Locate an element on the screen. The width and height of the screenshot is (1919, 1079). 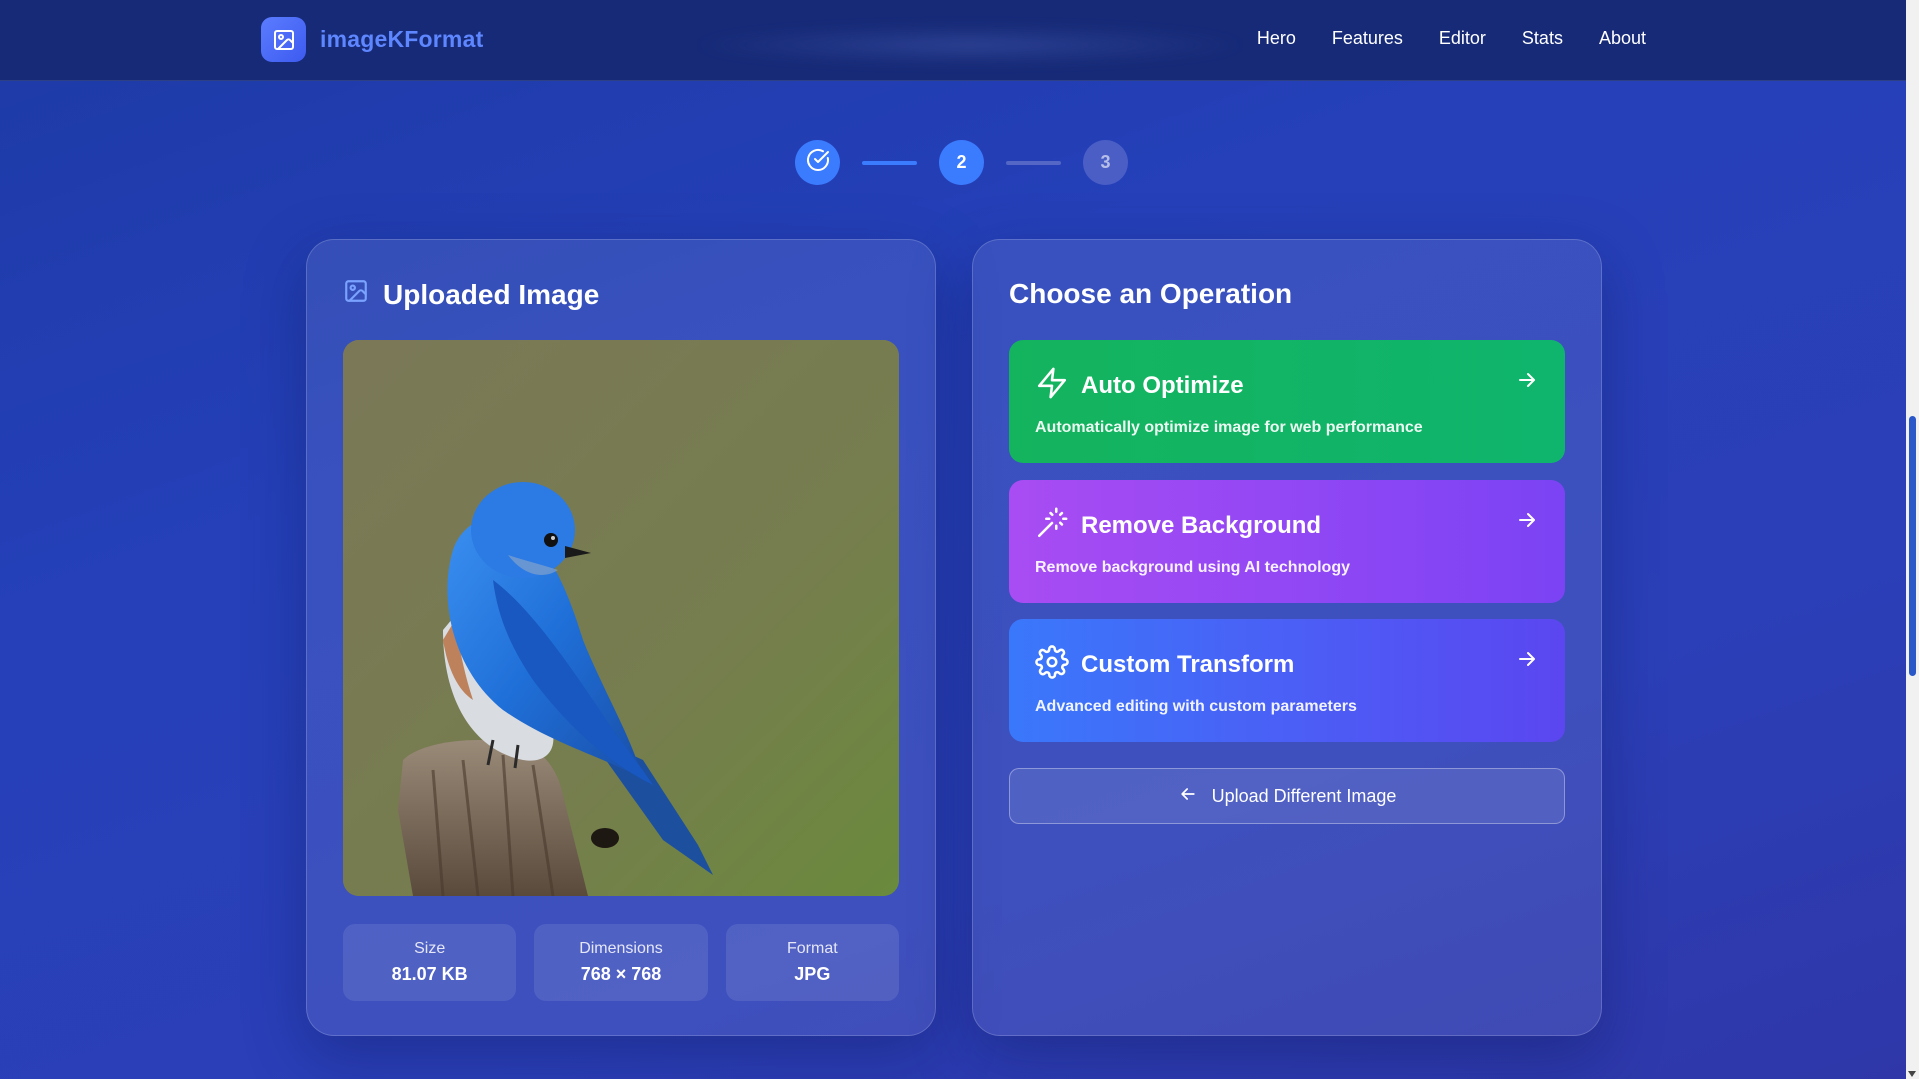
scrollbar-thumb is located at coordinates (1912, 546).